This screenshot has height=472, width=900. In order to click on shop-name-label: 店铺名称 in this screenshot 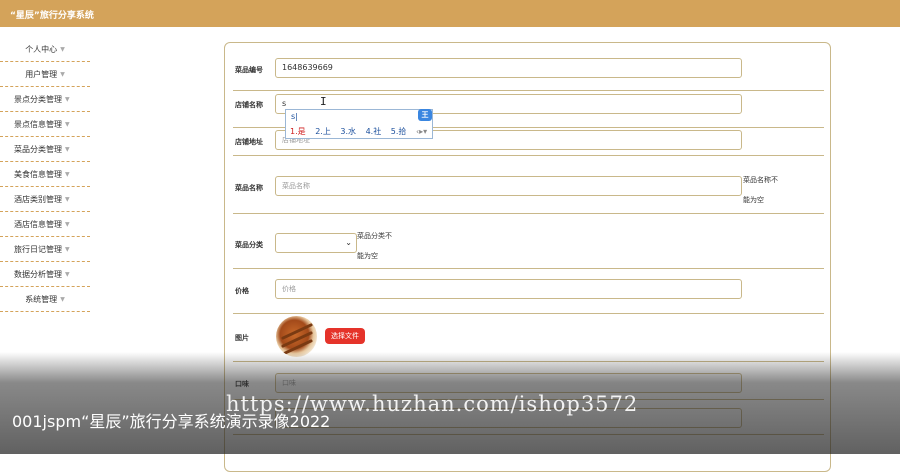, I will do `click(249, 105)`.